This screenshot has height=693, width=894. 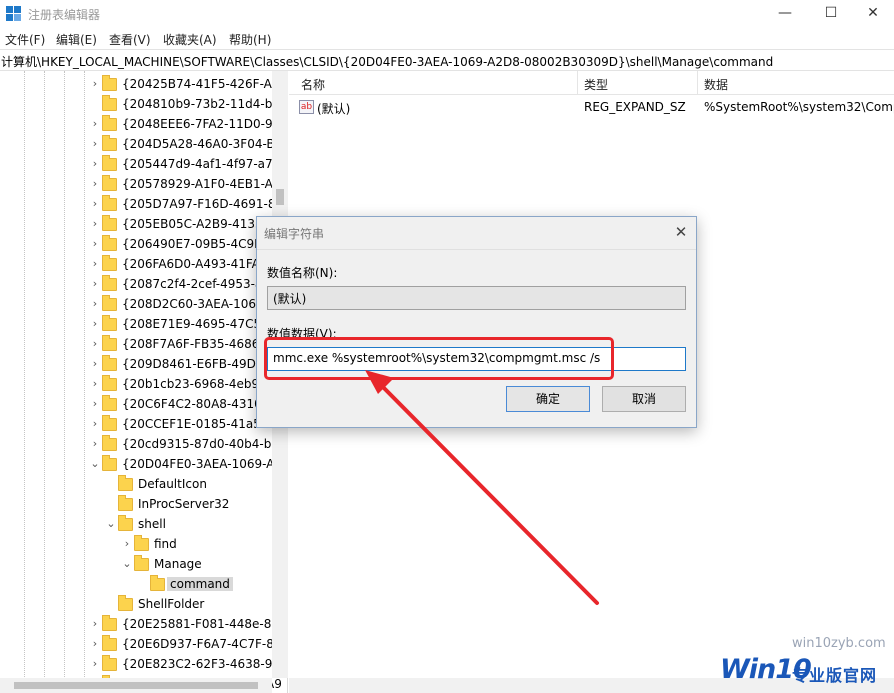 What do you see at coordinates (681, 232) in the screenshot?
I see `dialog-close-button: ✕` at bounding box center [681, 232].